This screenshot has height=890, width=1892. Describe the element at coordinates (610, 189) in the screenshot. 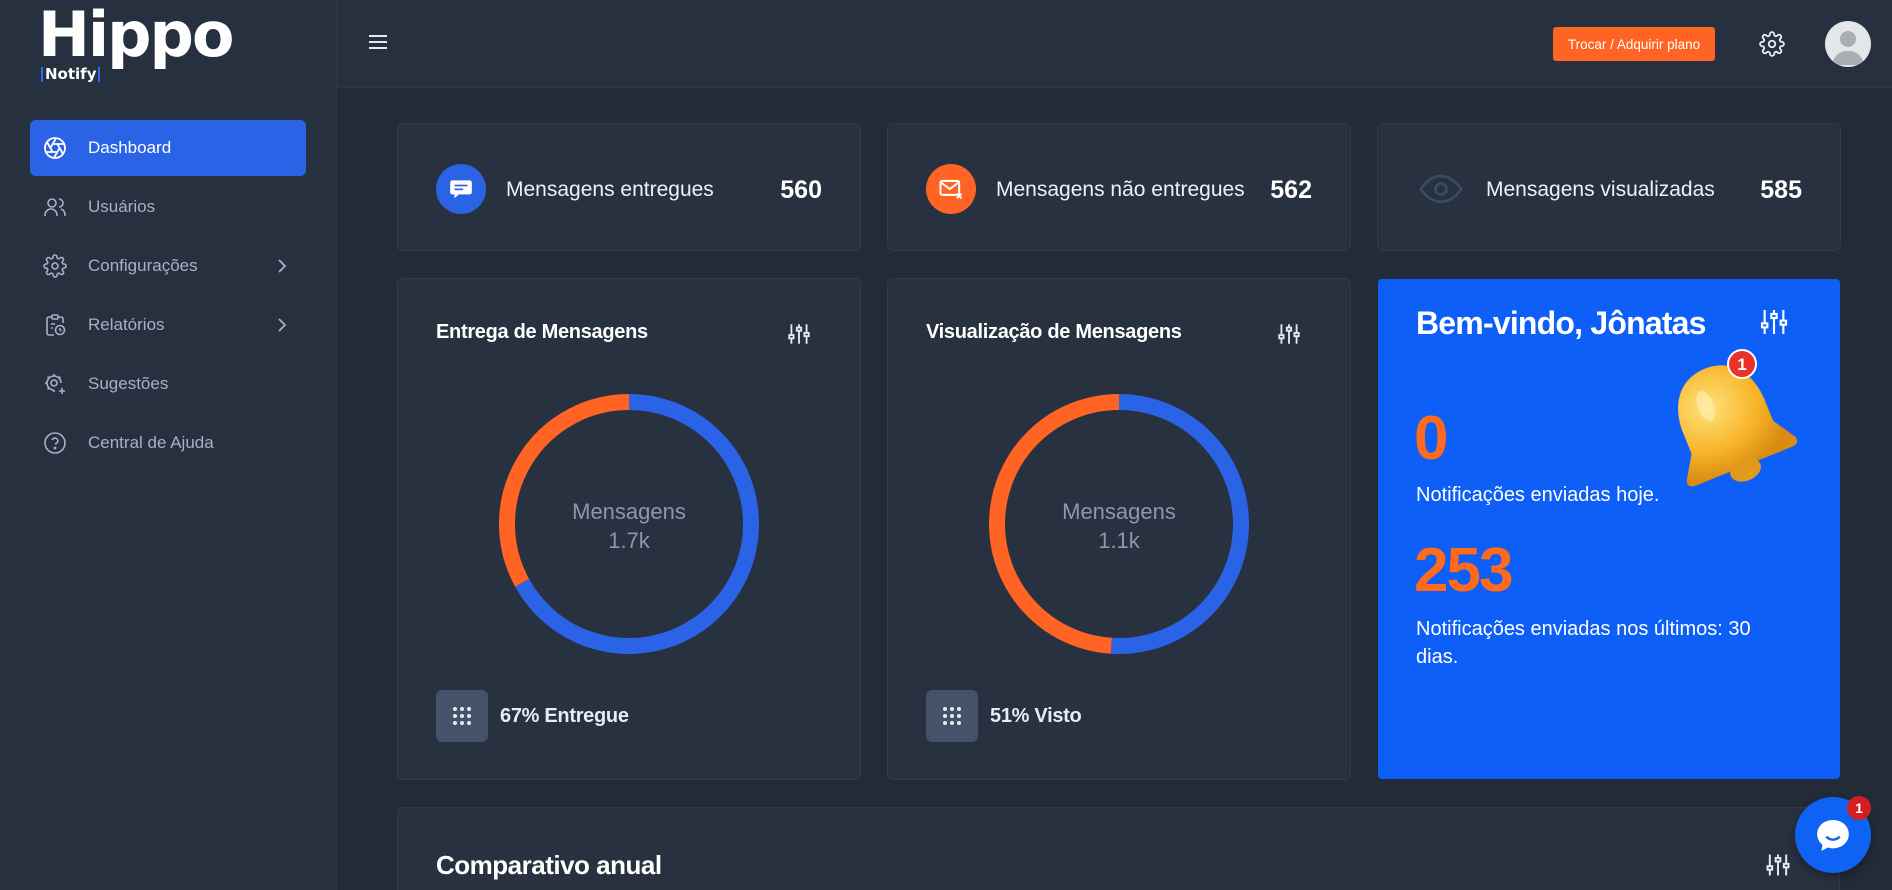

I see `stat-label: Mensagens entregues` at that location.